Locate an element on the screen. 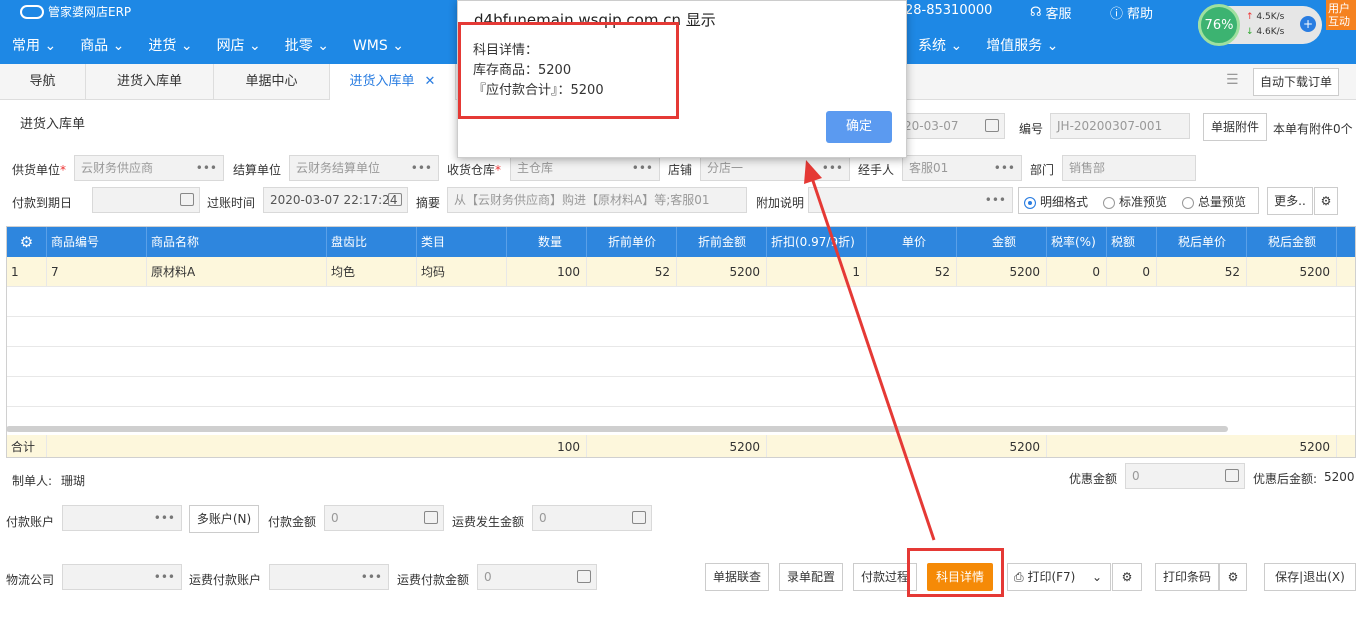 The height and width of the screenshot is (617, 1356). dialog-line-2: 库存商品：5200 is located at coordinates (522, 70).